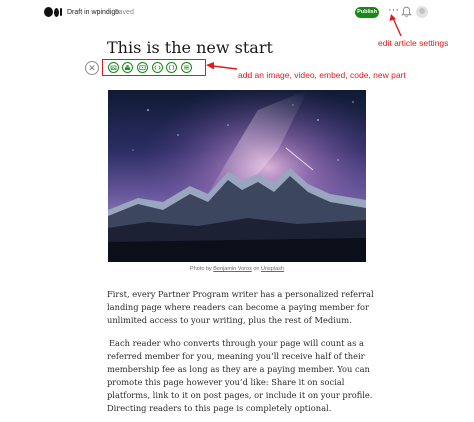  Describe the element at coordinates (232, 269) in the screenshot. I see `caption-author-link: Benjamin Voros` at that location.